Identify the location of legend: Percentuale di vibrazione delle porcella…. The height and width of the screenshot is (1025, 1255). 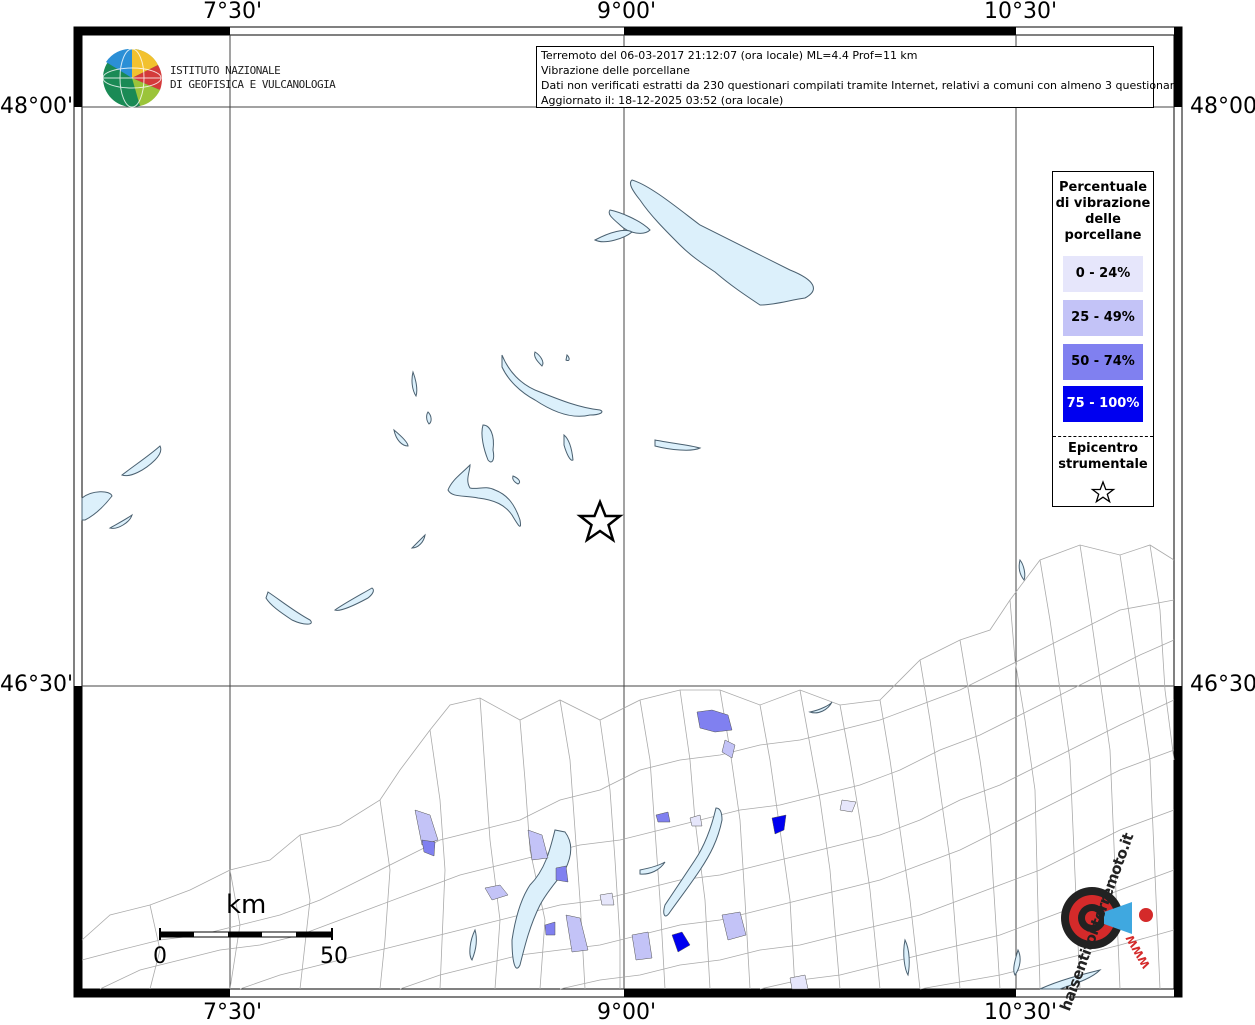
(1103, 339).